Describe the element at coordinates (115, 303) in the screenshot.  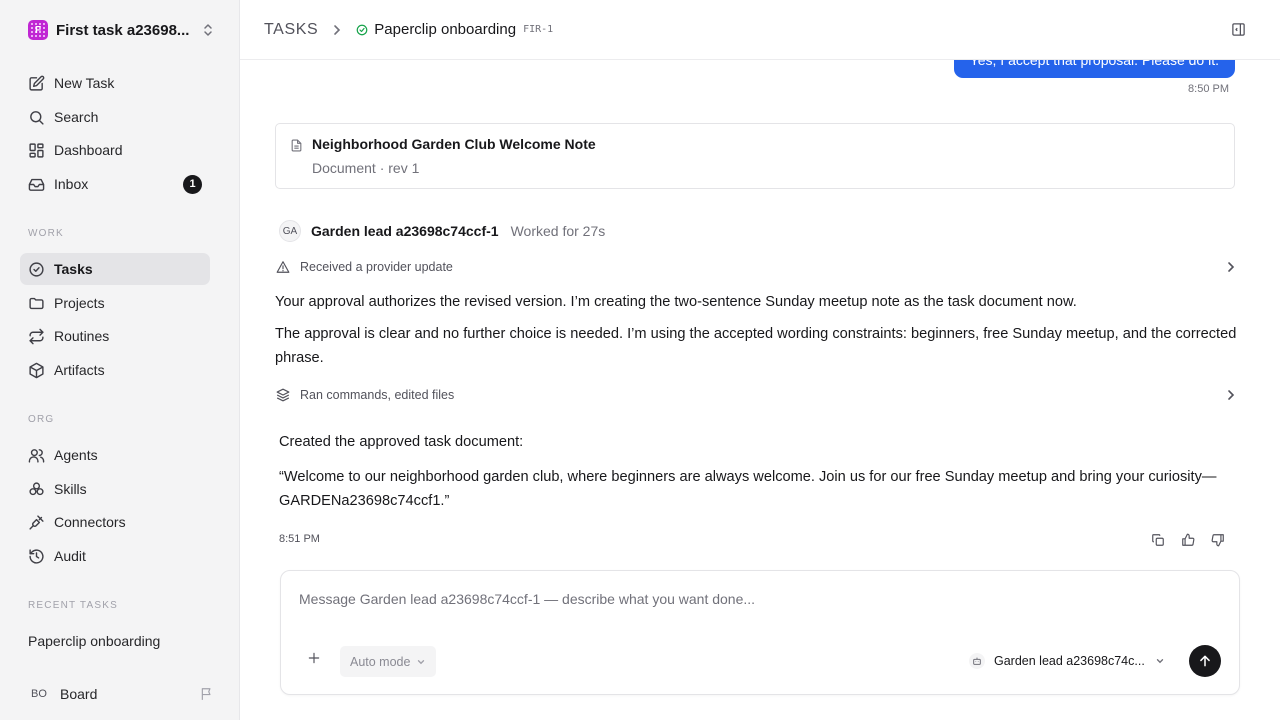
I see `nav-projects: Projects` at that location.